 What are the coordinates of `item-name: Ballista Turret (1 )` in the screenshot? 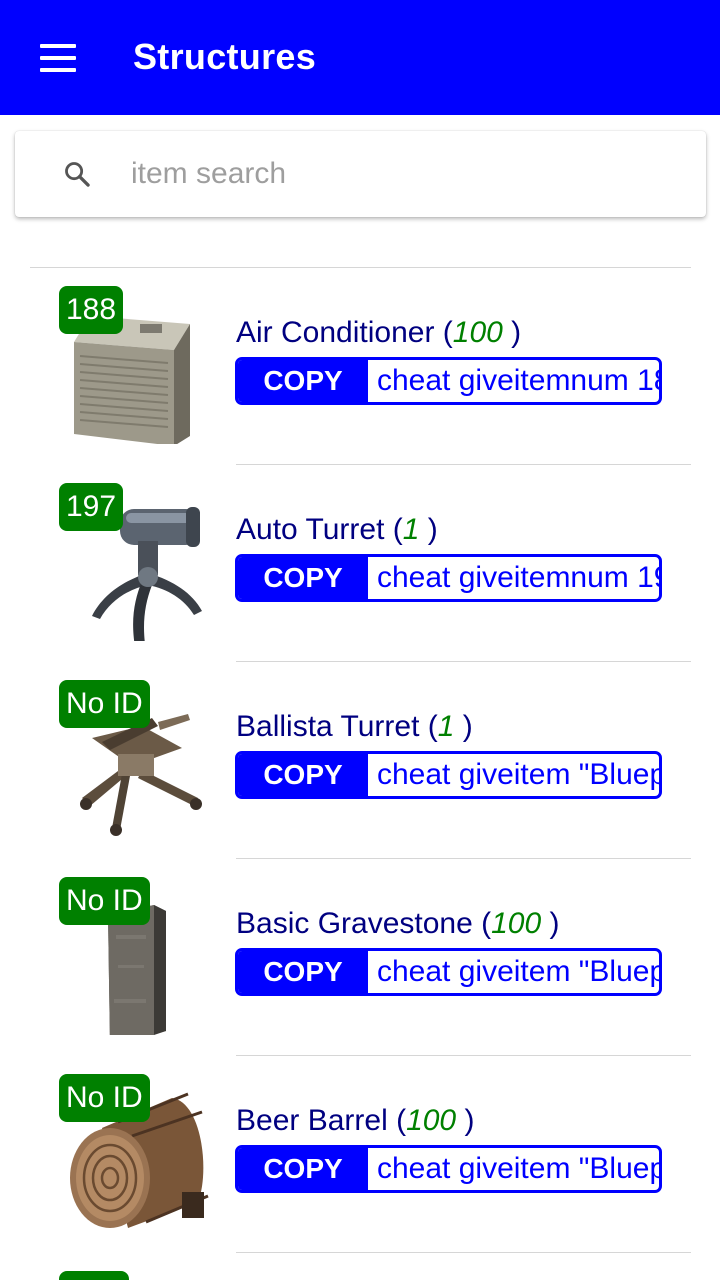 It's located at (354, 726).